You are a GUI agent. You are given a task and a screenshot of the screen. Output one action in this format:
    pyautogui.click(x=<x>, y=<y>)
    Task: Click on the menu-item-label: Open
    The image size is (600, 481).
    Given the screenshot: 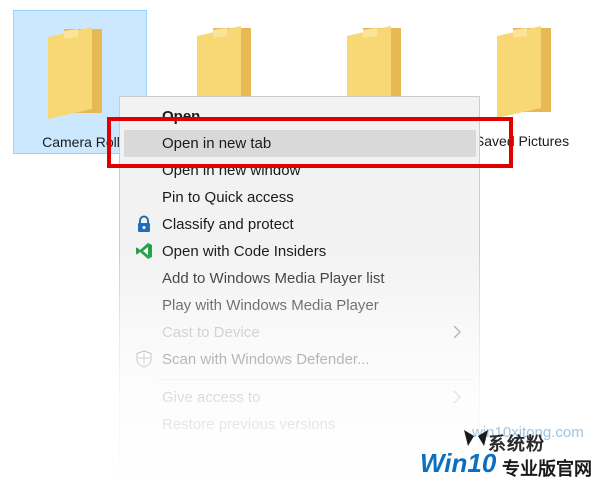 What is the action you would take?
    pyautogui.click(x=181, y=116)
    